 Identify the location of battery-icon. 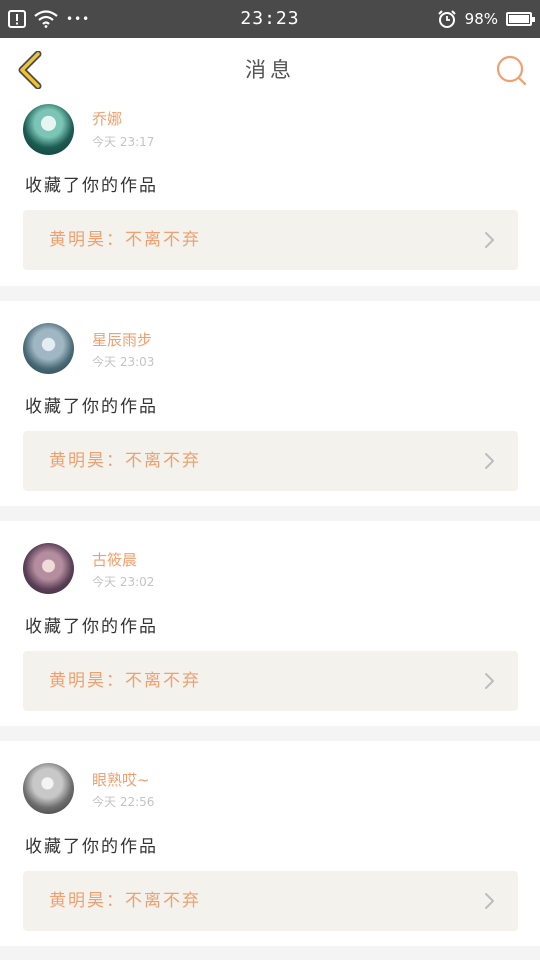
(520, 19).